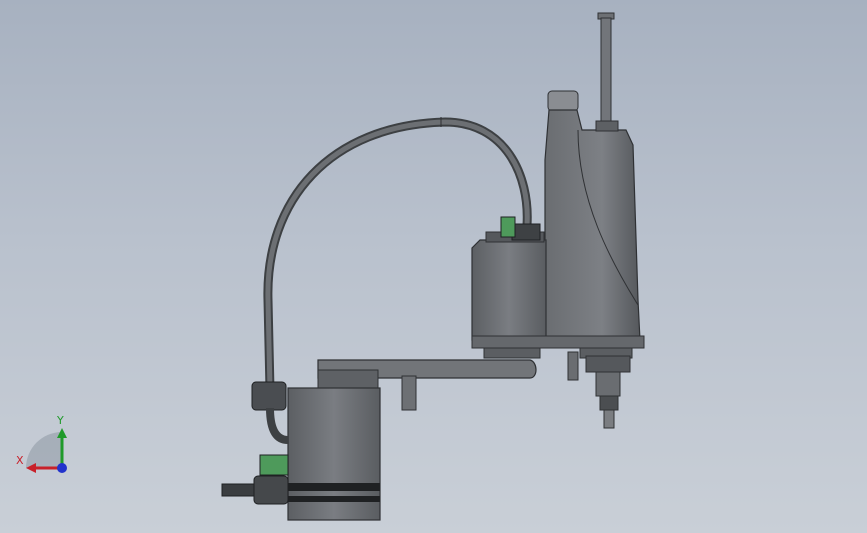  Describe the element at coordinates (606, 68) in the screenshot. I see `z-shaft` at that location.